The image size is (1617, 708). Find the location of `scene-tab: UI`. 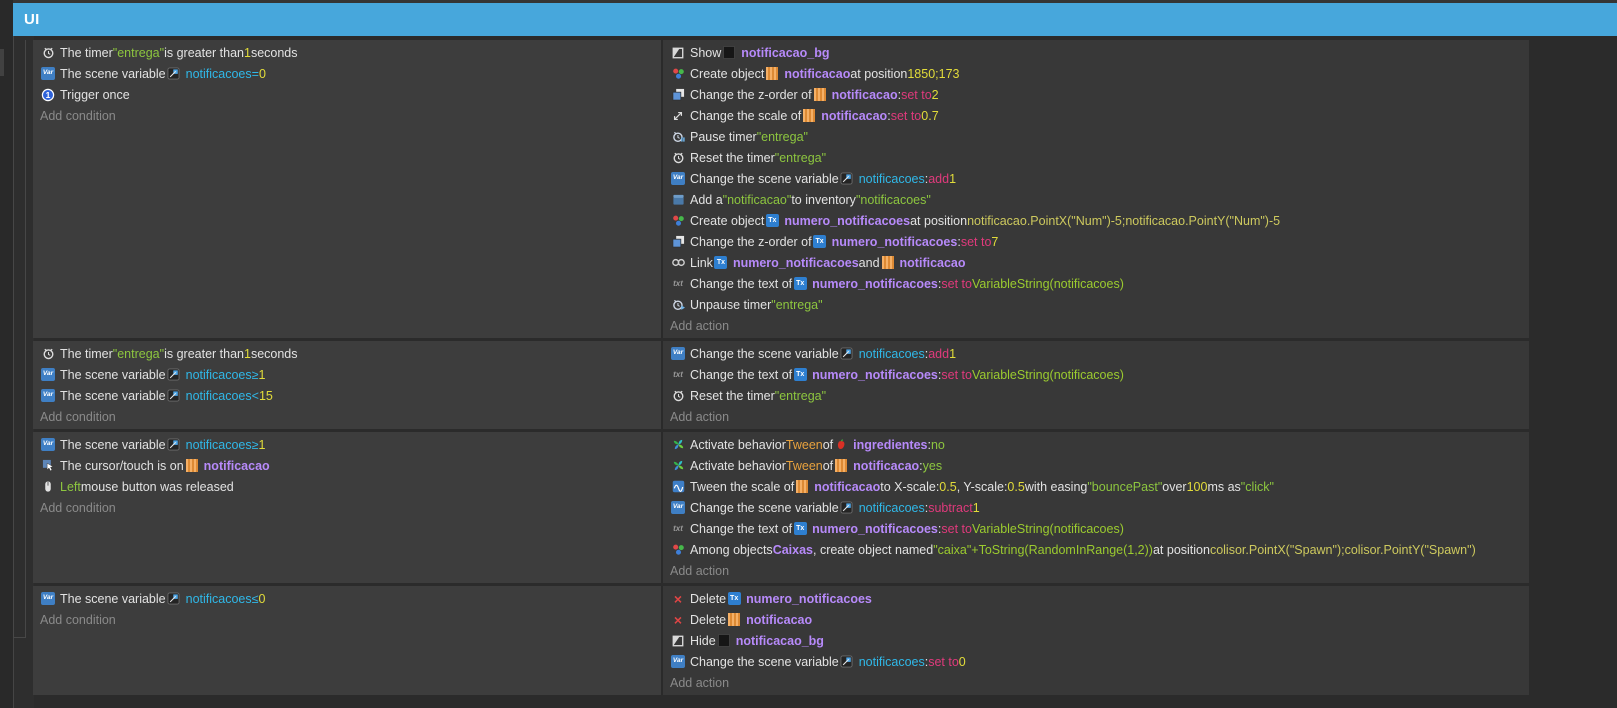

scene-tab: UI is located at coordinates (815, 19).